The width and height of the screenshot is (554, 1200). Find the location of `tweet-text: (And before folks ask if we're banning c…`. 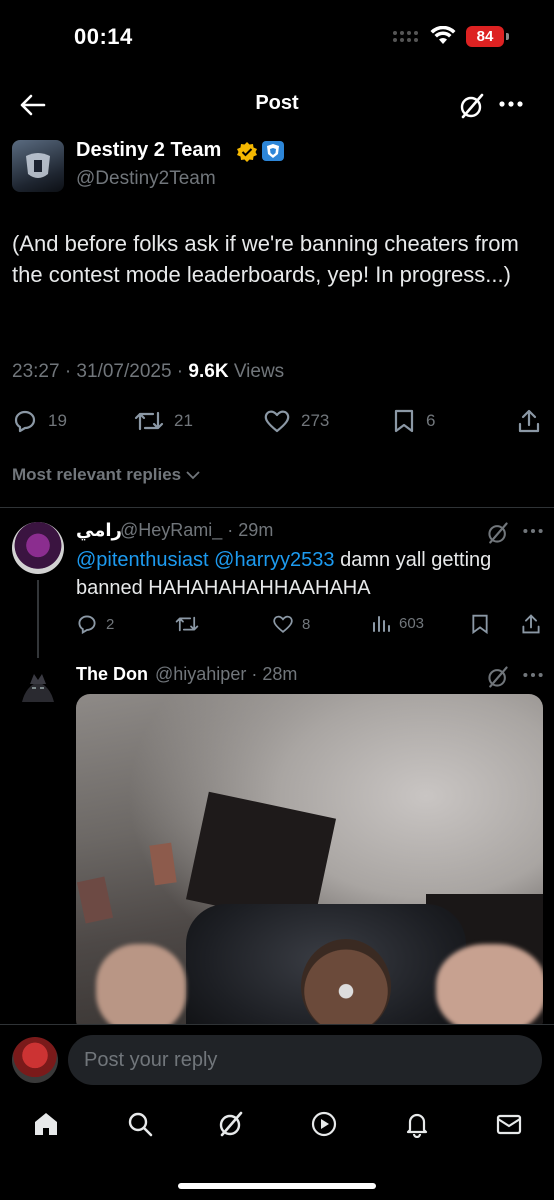

tweet-text: (And before folks ask if we're banning c… is located at coordinates (265, 259).